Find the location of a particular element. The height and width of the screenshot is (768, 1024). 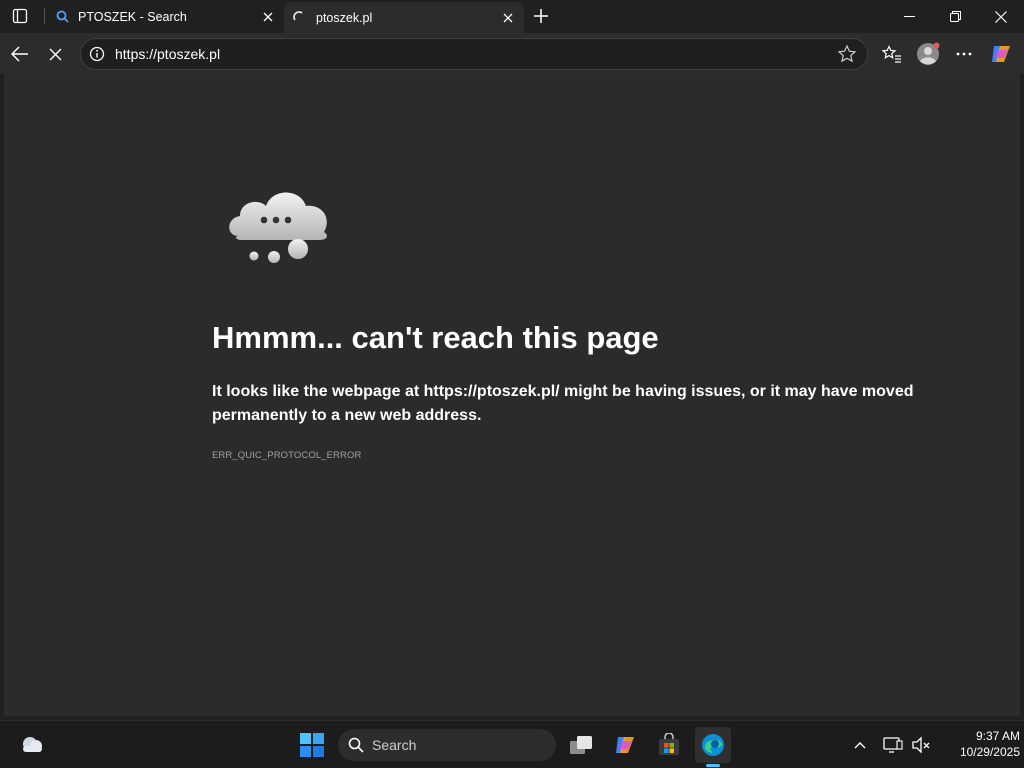

search-label: Search is located at coordinates (394, 745).